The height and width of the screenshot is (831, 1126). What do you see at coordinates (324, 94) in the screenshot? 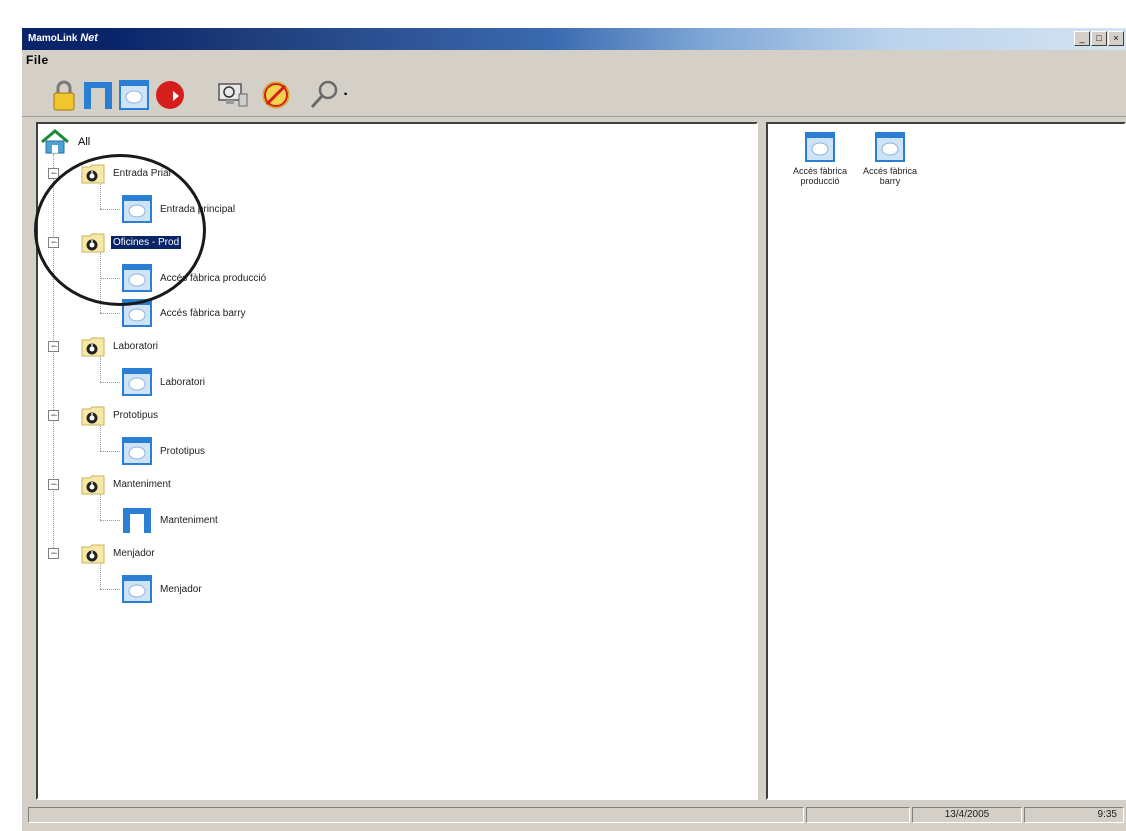
I see `key-search-icon` at bounding box center [324, 94].